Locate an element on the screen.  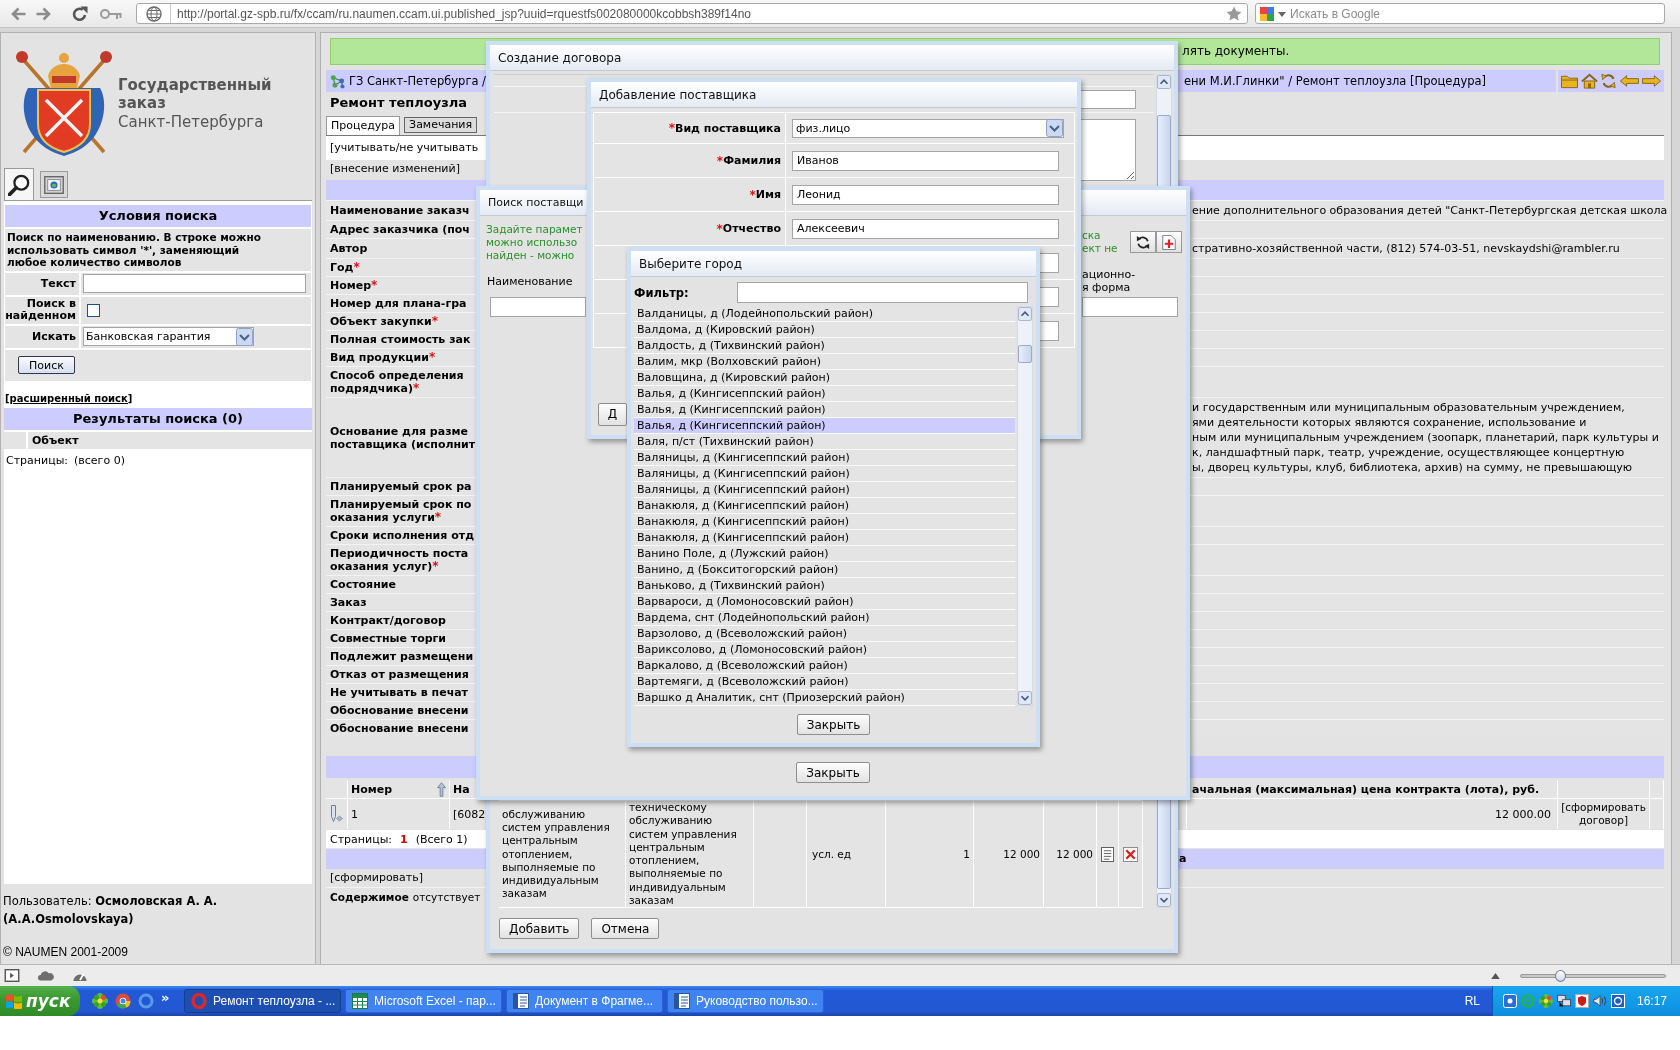
document-icon is located at coordinates (1107, 854).